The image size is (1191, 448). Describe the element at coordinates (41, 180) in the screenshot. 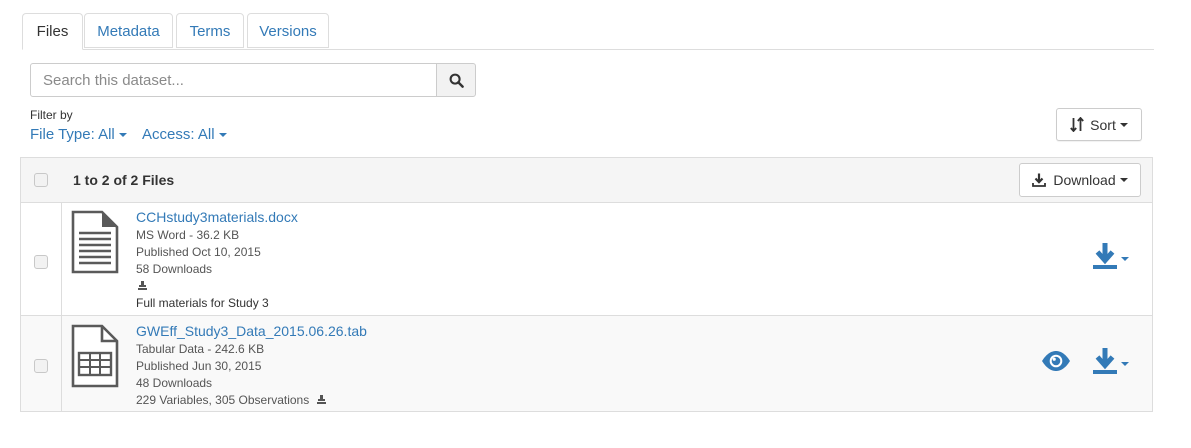

I see `select-all-checkbox` at that location.